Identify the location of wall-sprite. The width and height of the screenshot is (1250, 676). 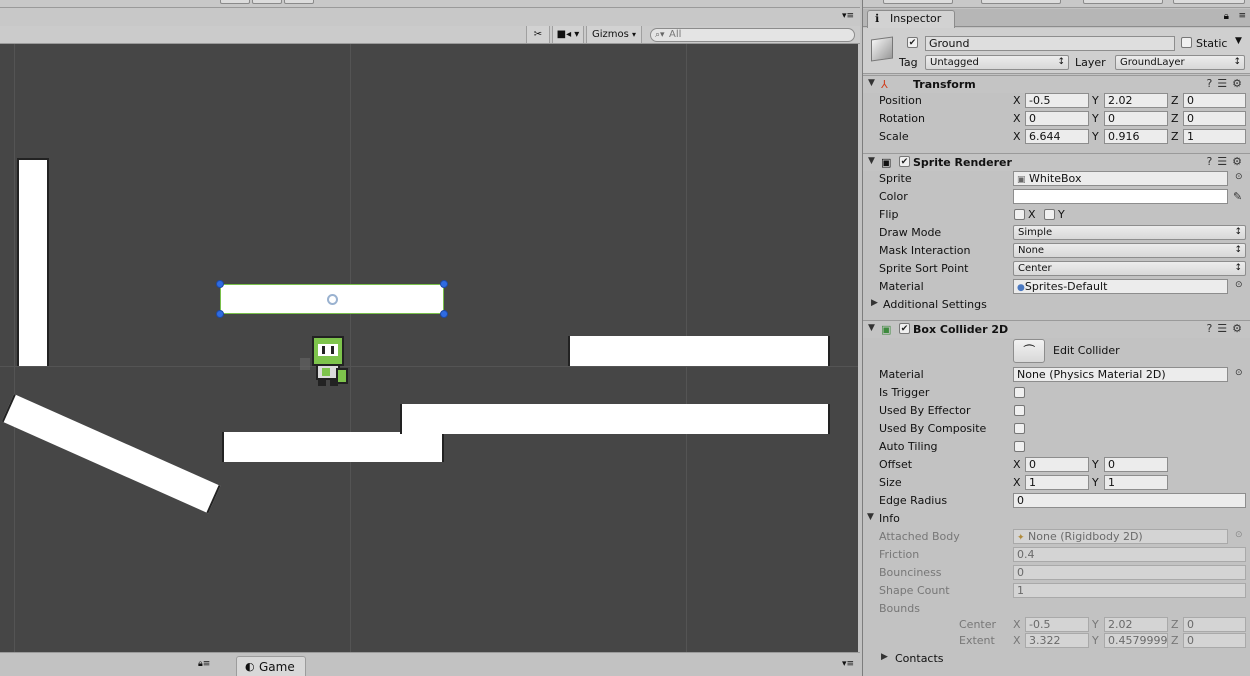
(33, 262).